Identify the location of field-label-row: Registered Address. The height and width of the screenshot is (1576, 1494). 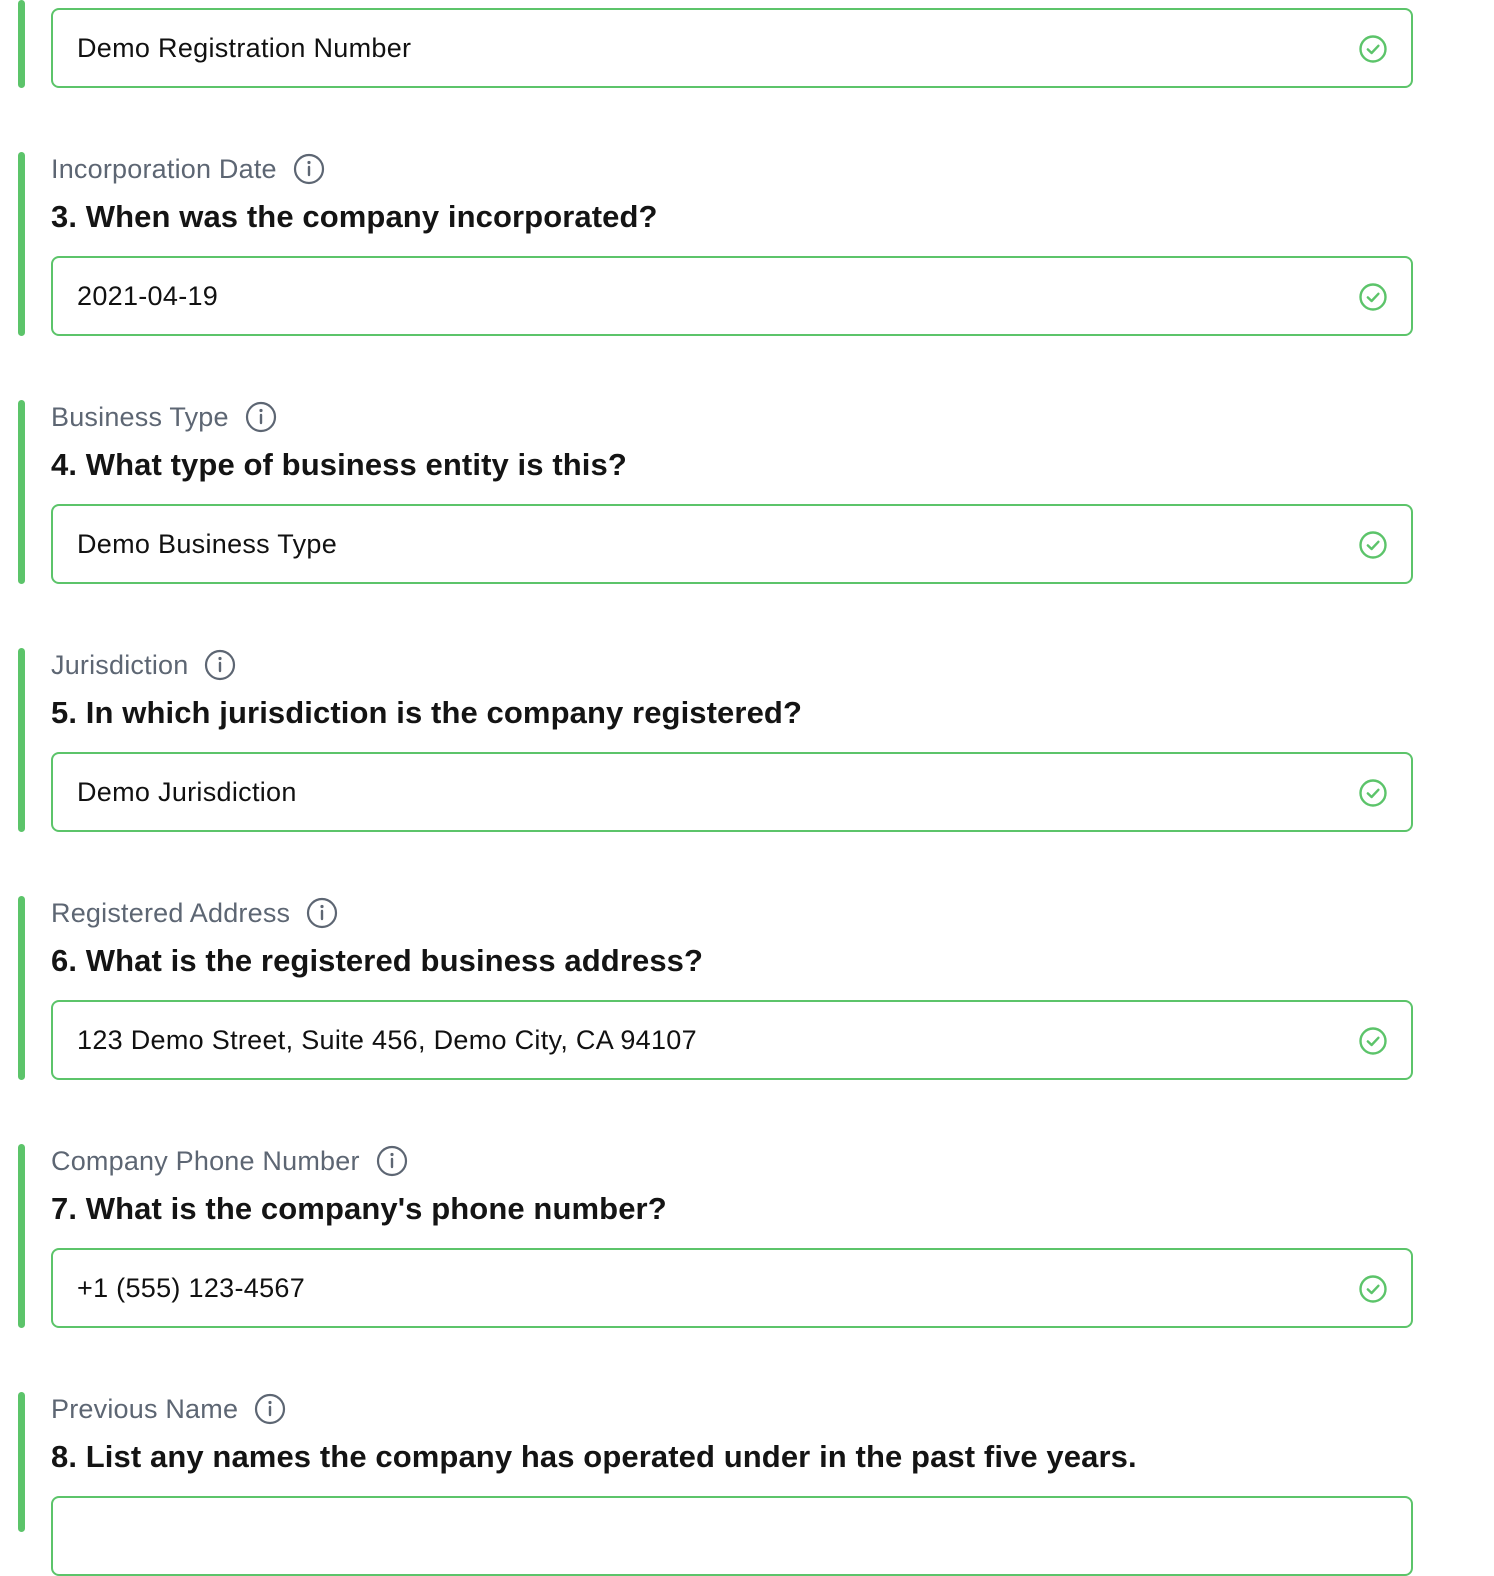
(194, 913).